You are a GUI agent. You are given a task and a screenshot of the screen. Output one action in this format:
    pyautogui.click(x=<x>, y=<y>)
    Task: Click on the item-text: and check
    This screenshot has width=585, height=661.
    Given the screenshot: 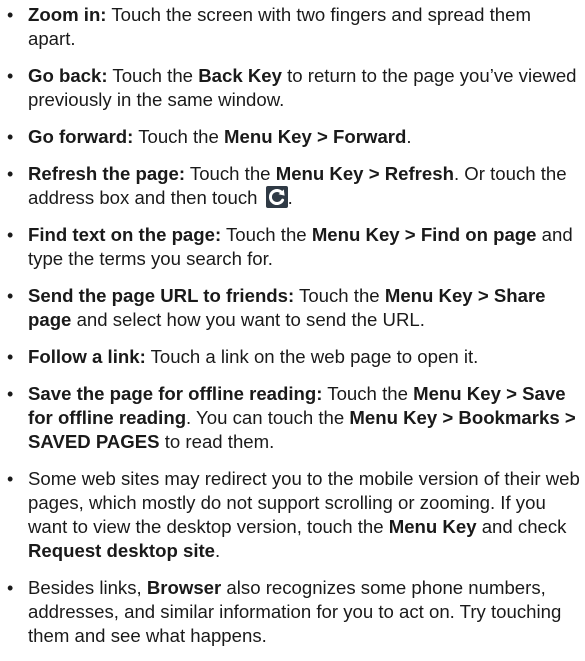 What is the action you would take?
    pyautogui.click(x=521, y=526)
    